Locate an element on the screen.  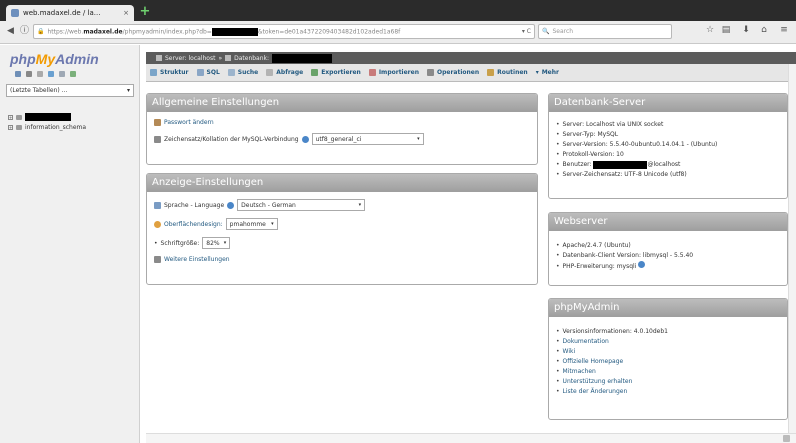
more-settings-row: Weitere Einstellungen is located at coordinates (342, 259).